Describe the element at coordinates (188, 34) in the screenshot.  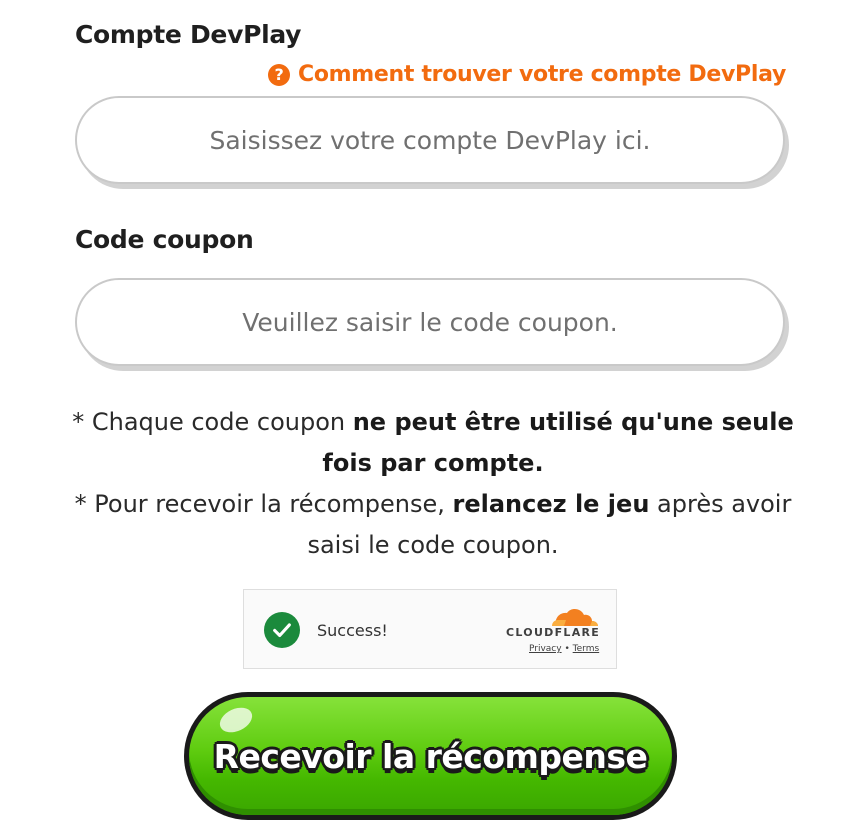
I see `account-label: Compte DevPlay` at that location.